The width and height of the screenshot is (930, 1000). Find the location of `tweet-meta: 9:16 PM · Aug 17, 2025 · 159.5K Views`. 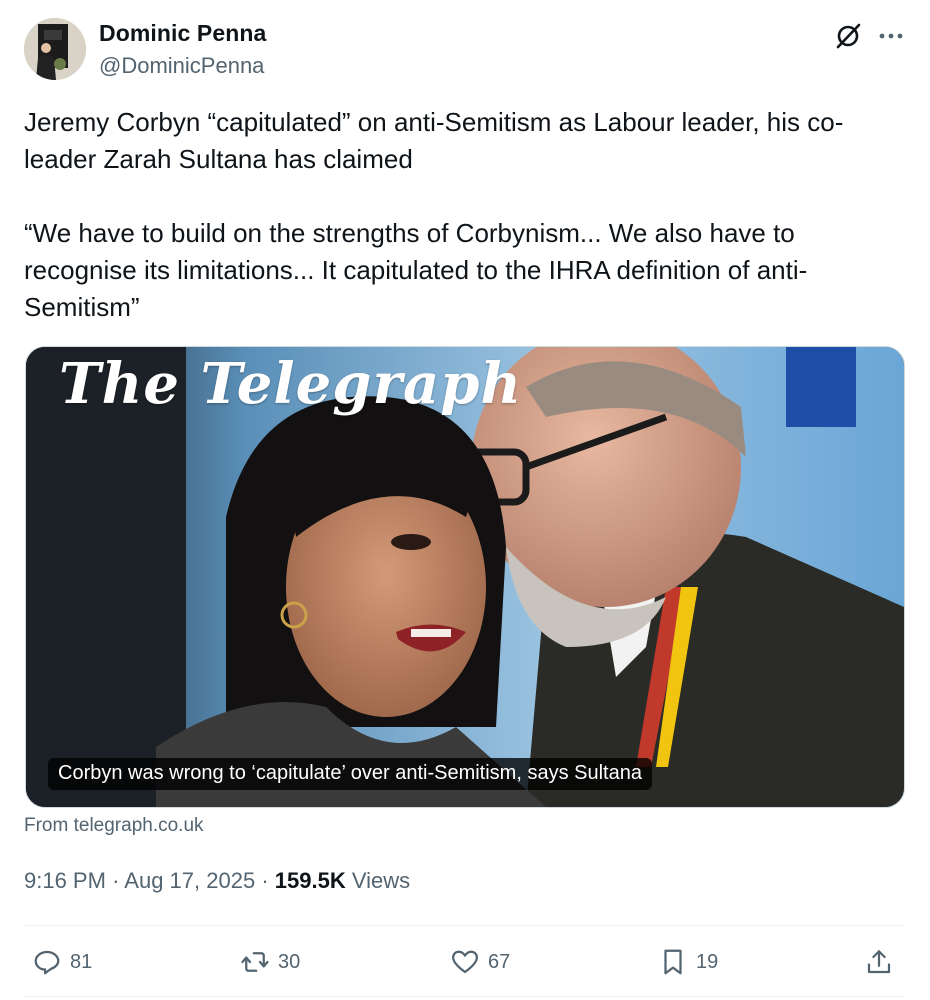

tweet-meta: 9:16 PM · Aug 17, 2025 · 159.5K Views is located at coordinates (217, 881).